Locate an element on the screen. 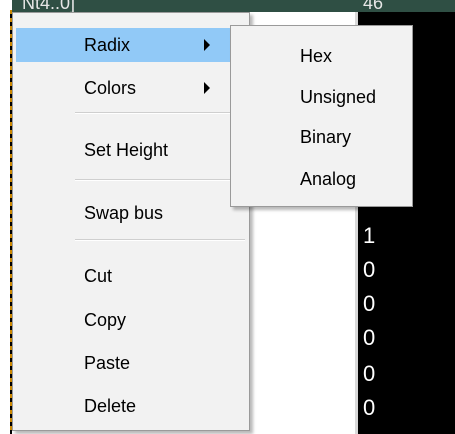 The image size is (455, 434). menu-item-copy: Copy is located at coordinates (131, 320).